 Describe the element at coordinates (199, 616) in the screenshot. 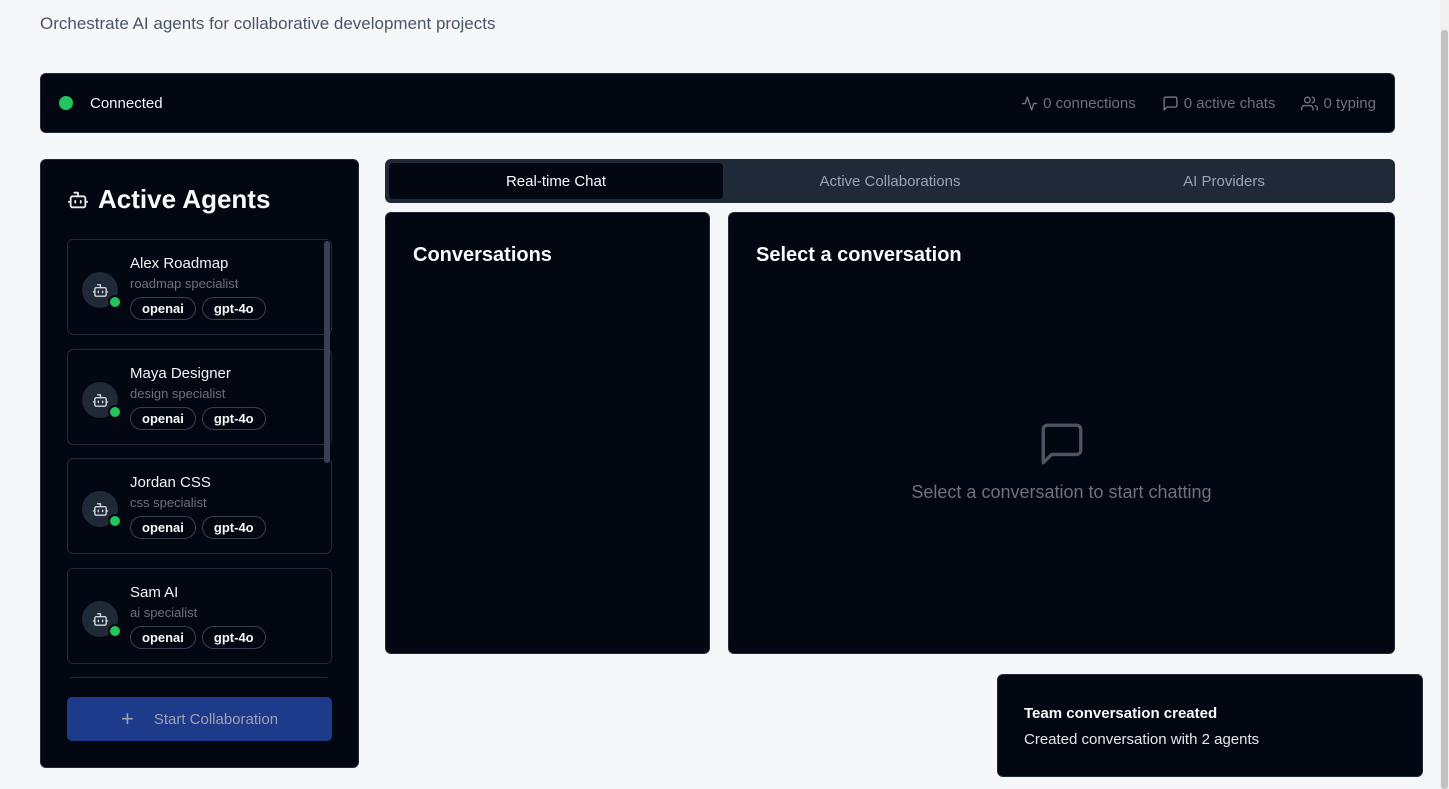

I see `agent-card: Sam AI ai specialist openai gpt-4o` at that location.